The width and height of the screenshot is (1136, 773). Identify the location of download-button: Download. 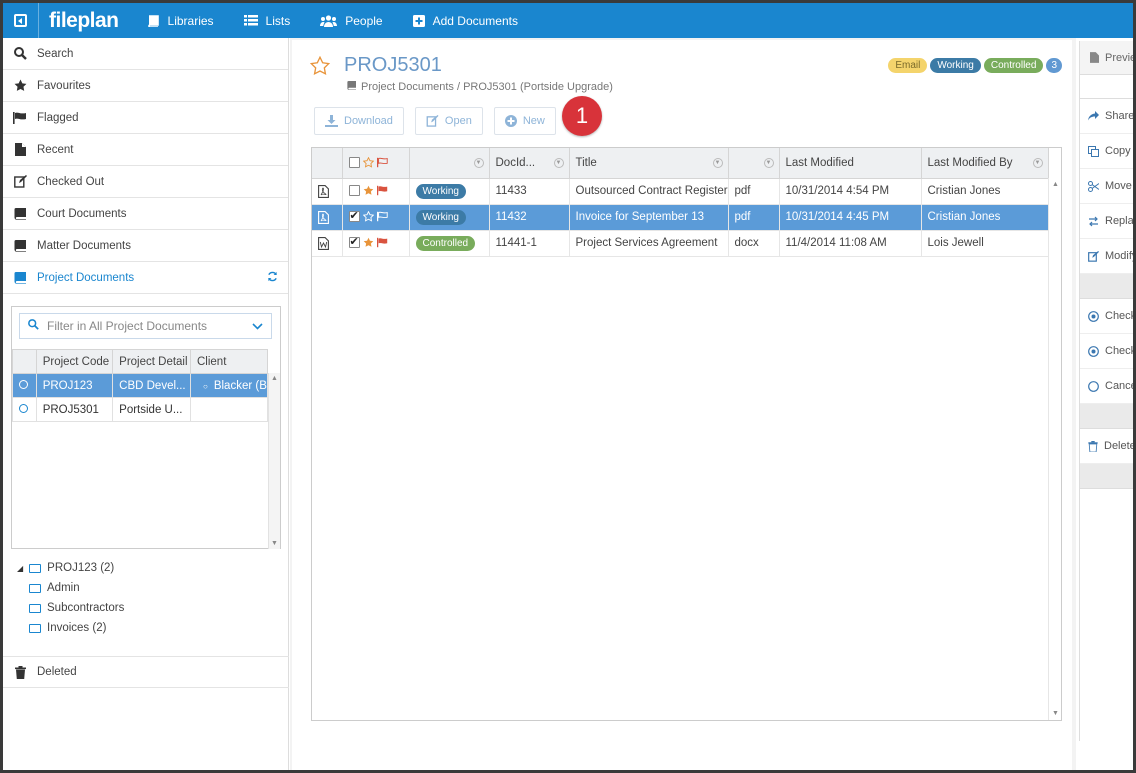
(359, 121).